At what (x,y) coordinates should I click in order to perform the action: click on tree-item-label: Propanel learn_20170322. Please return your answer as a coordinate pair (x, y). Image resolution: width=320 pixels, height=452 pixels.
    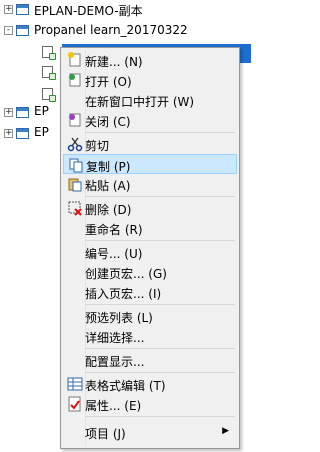
    Looking at the image, I should click on (111, 30).